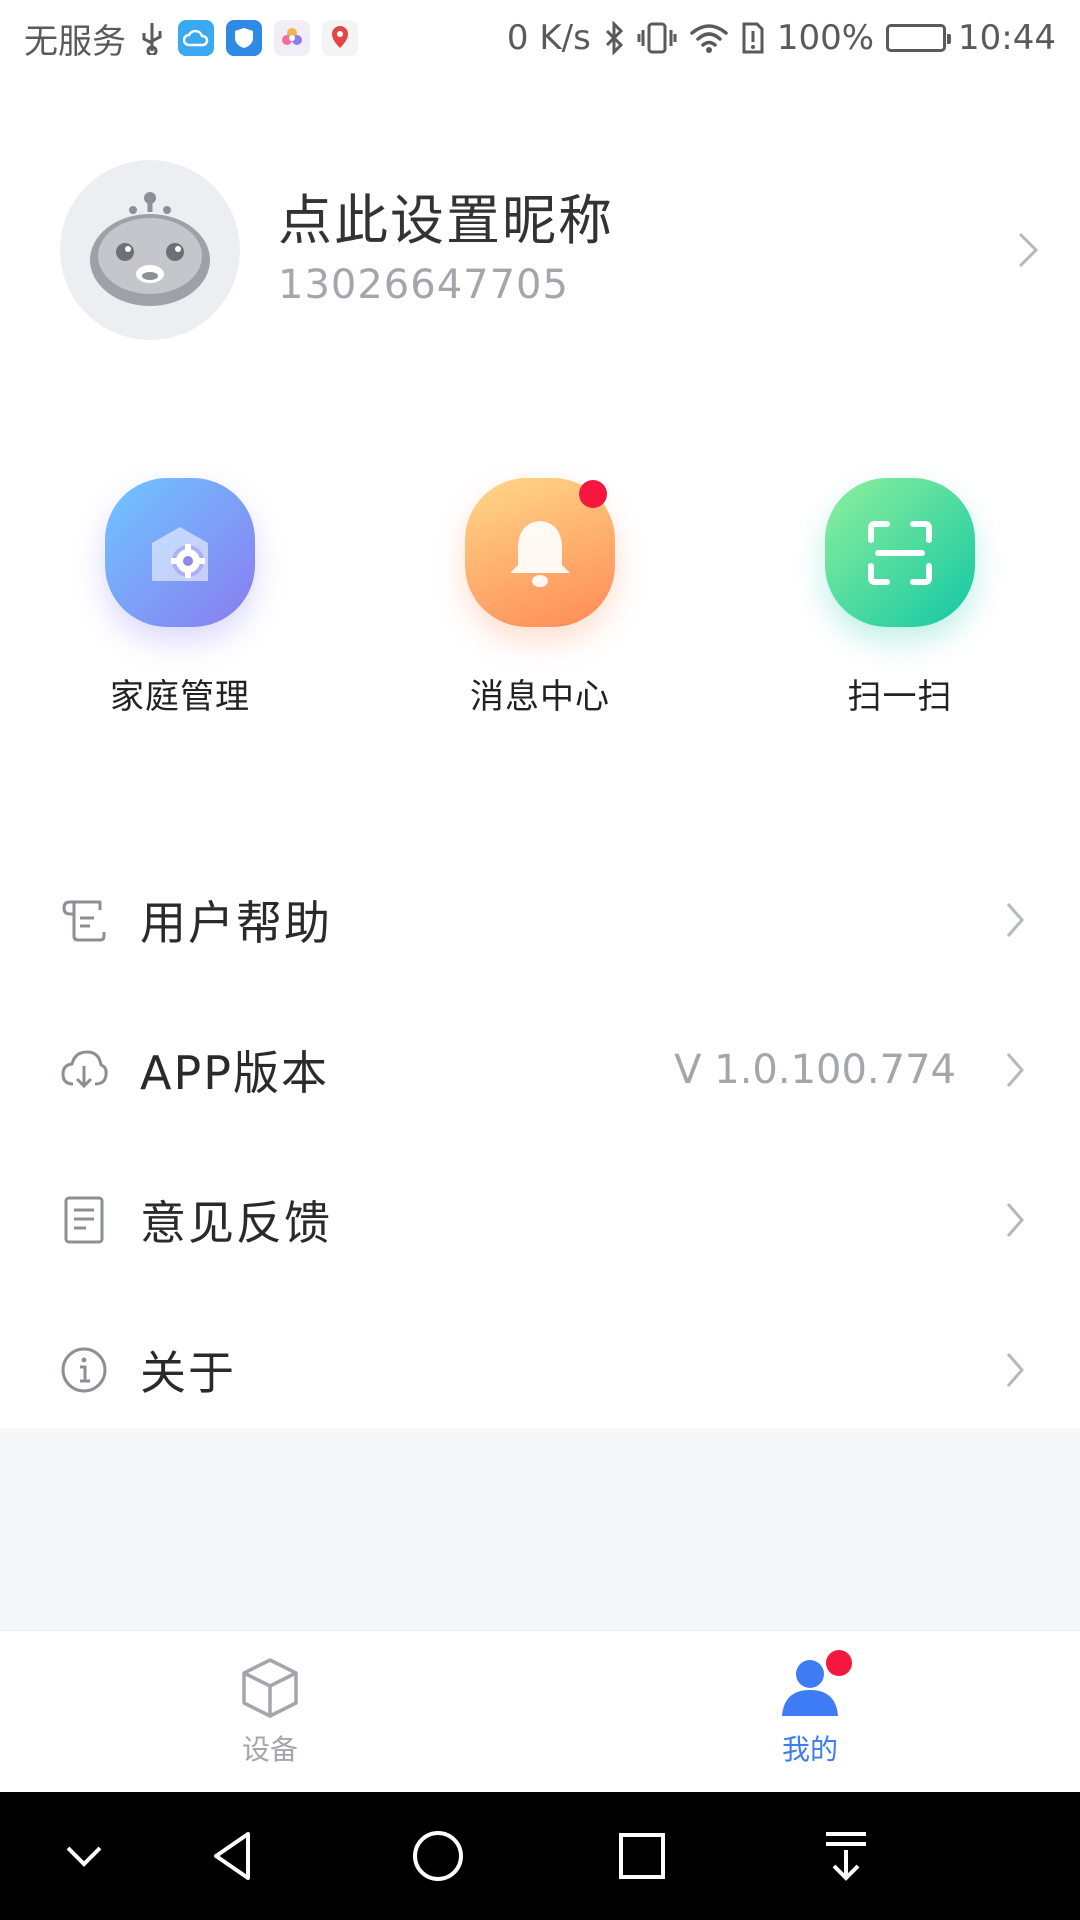  I want to click on tab-devices: 设备, so click(270, 1712).